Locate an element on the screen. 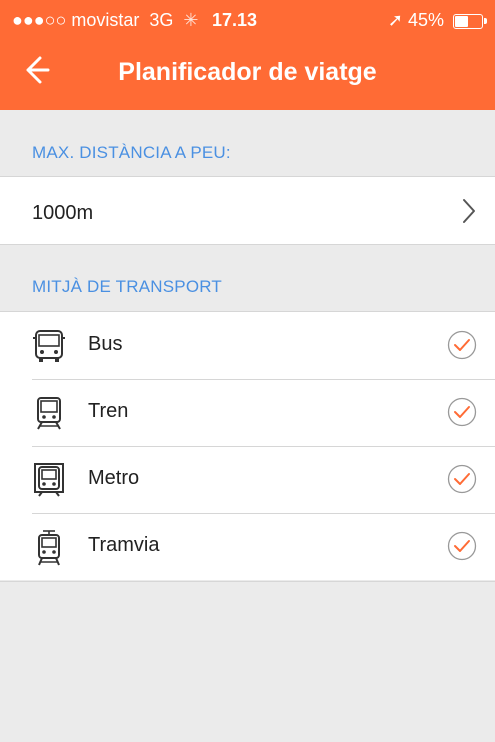 This screenshot has height=742, width=495. walking-section-label: MAX. DISTÀNCIA A PEU: is located at coordinates (131, 152).